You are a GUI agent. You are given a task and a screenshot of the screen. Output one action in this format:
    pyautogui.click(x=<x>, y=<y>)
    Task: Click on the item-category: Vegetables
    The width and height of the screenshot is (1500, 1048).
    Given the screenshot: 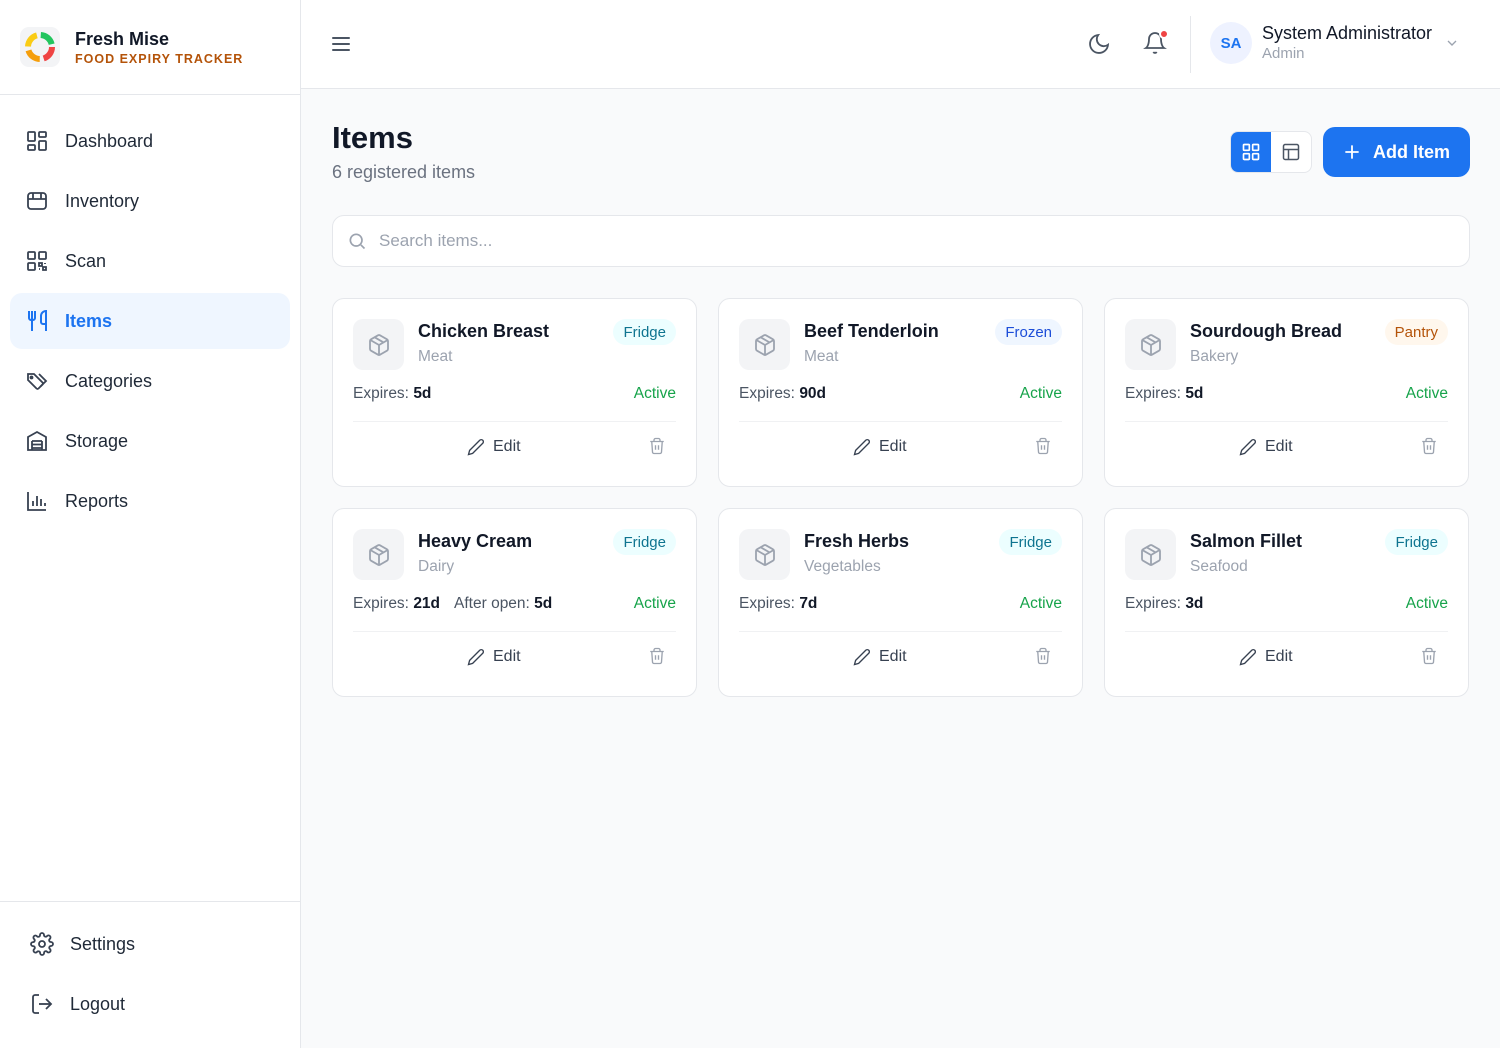 What is the action you would take?
    pyautogui.click(x=842, y=566)
    